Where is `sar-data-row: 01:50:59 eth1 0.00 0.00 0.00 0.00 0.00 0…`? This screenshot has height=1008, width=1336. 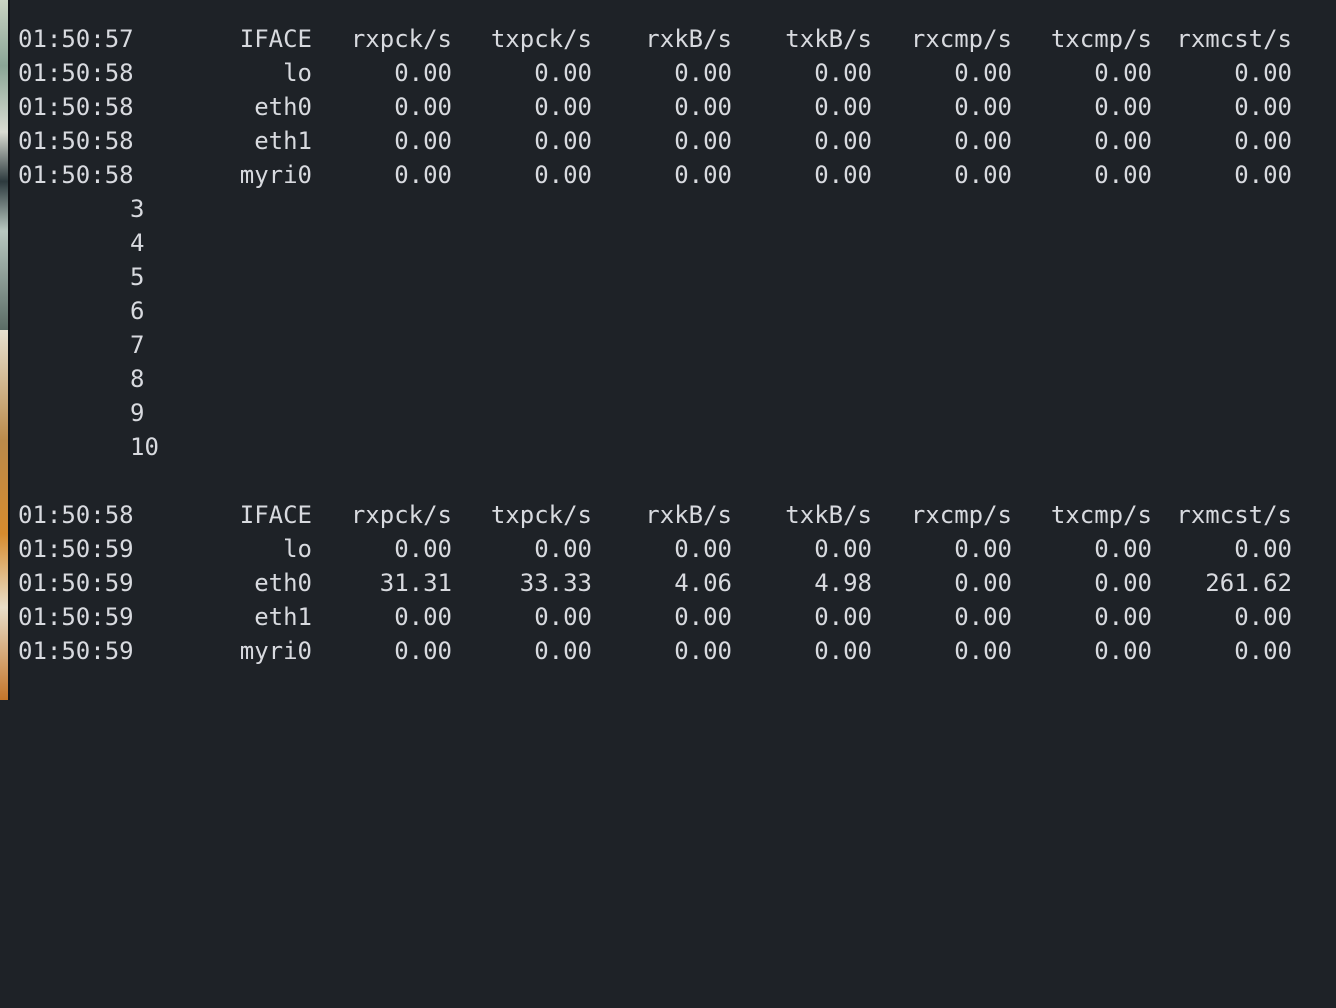 sar-data-row: 01:50:59 eth1 0.00 0.00 0.00 0.00 0.00 0… is located at coordinates (673, 617).